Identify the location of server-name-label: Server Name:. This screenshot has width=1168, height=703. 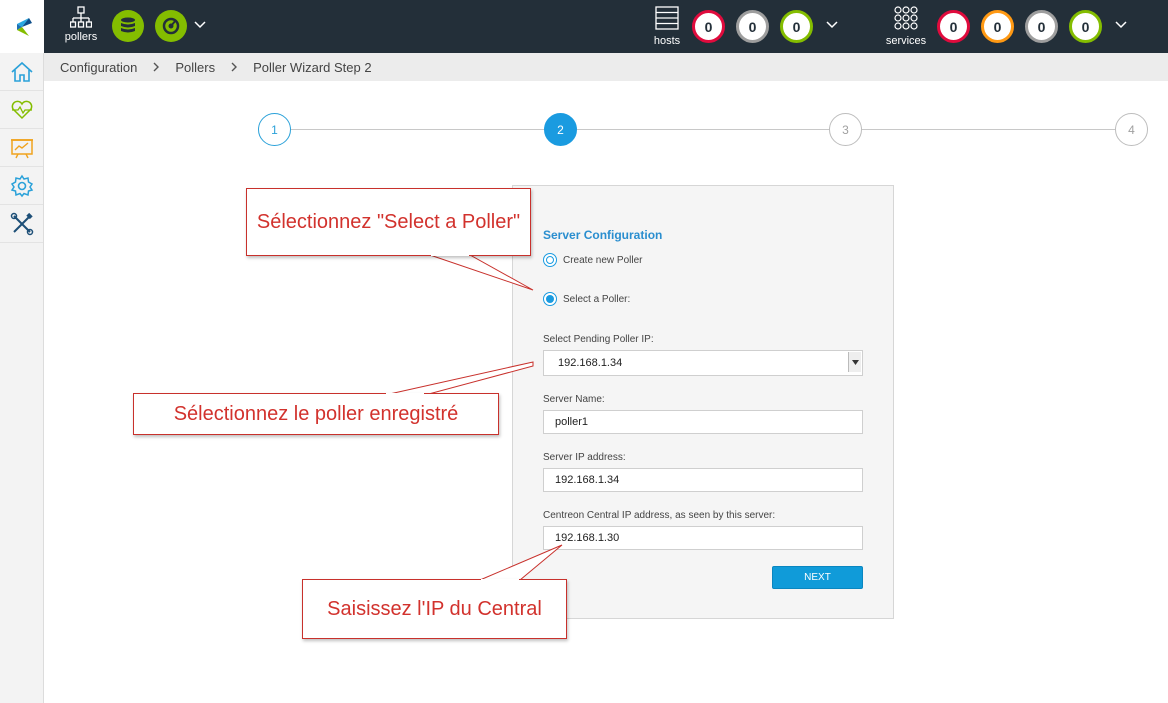
(574, 399).